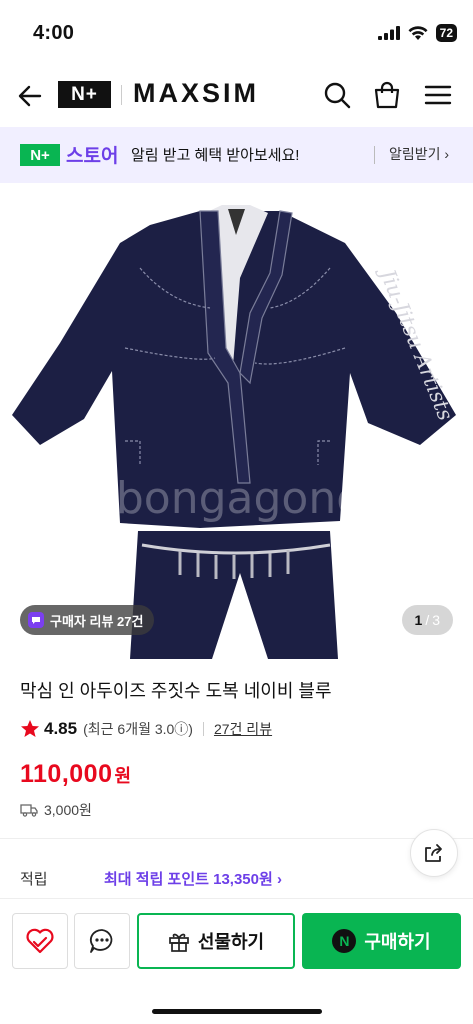  Describe the element at coordinates (92, 156) in the screenshot. I see `store-label: 스토어` at that location.